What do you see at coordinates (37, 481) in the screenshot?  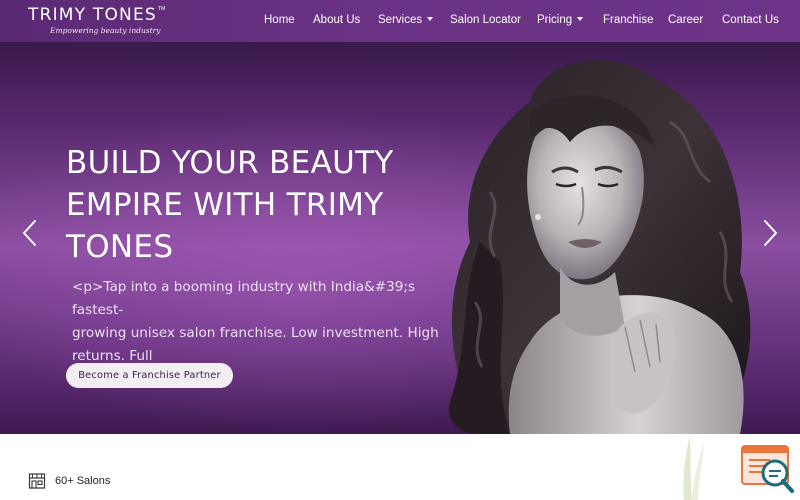 I see `storefront-icon` at bounding box center [37, 481].